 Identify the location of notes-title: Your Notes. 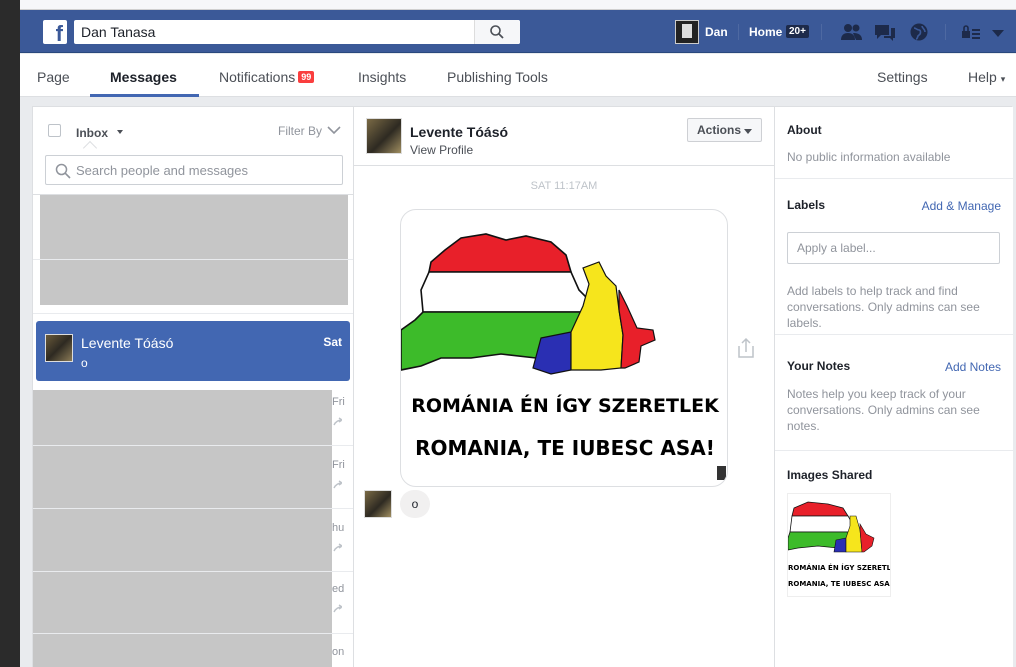
(819, 366).